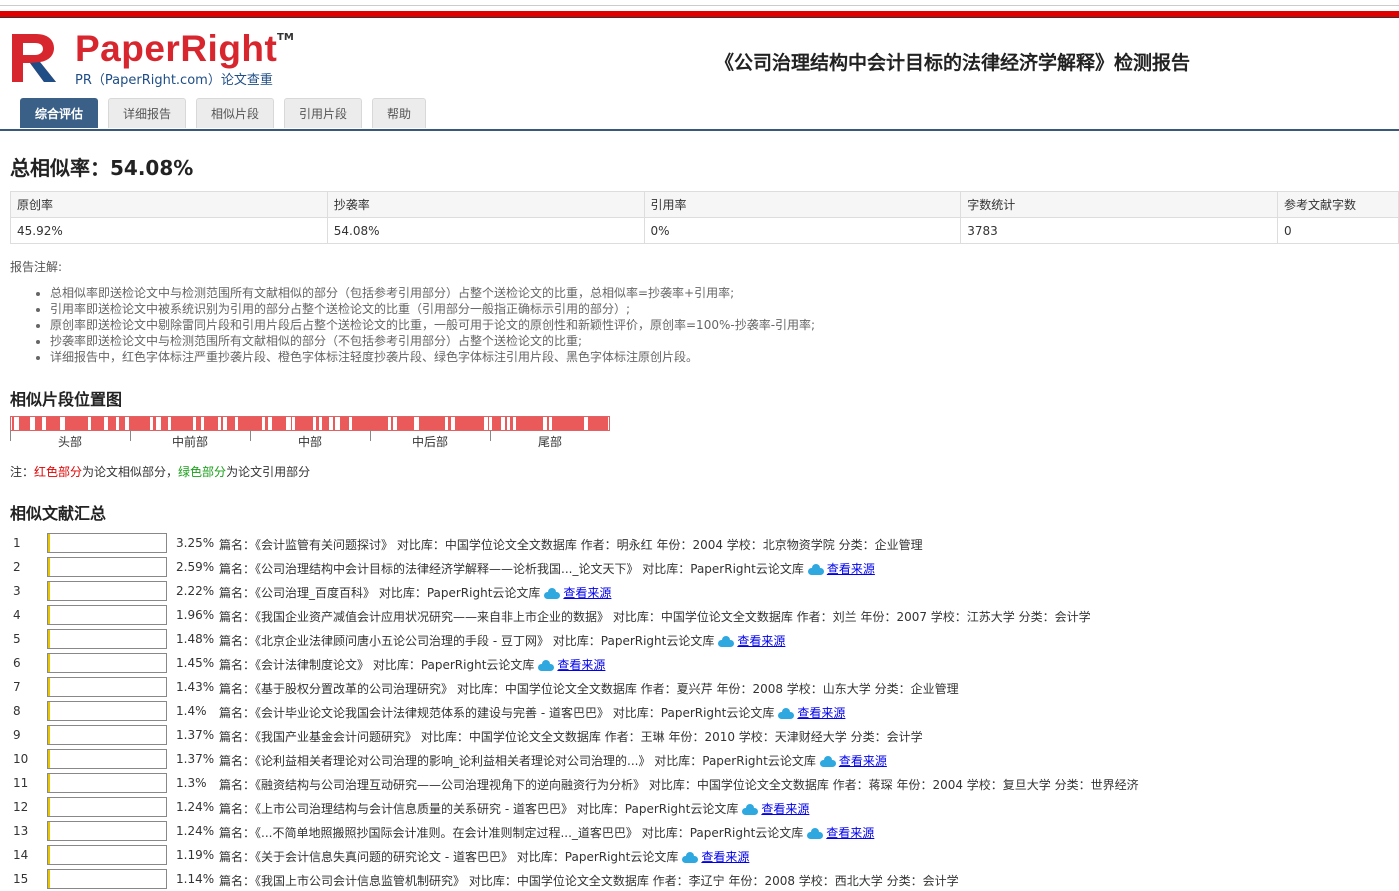 The image size is (1399, 891). What do you see at coordinates (169, 230) in the screenshot?
I see `val-originality: 45.92%` at bounding box center [169, 230].